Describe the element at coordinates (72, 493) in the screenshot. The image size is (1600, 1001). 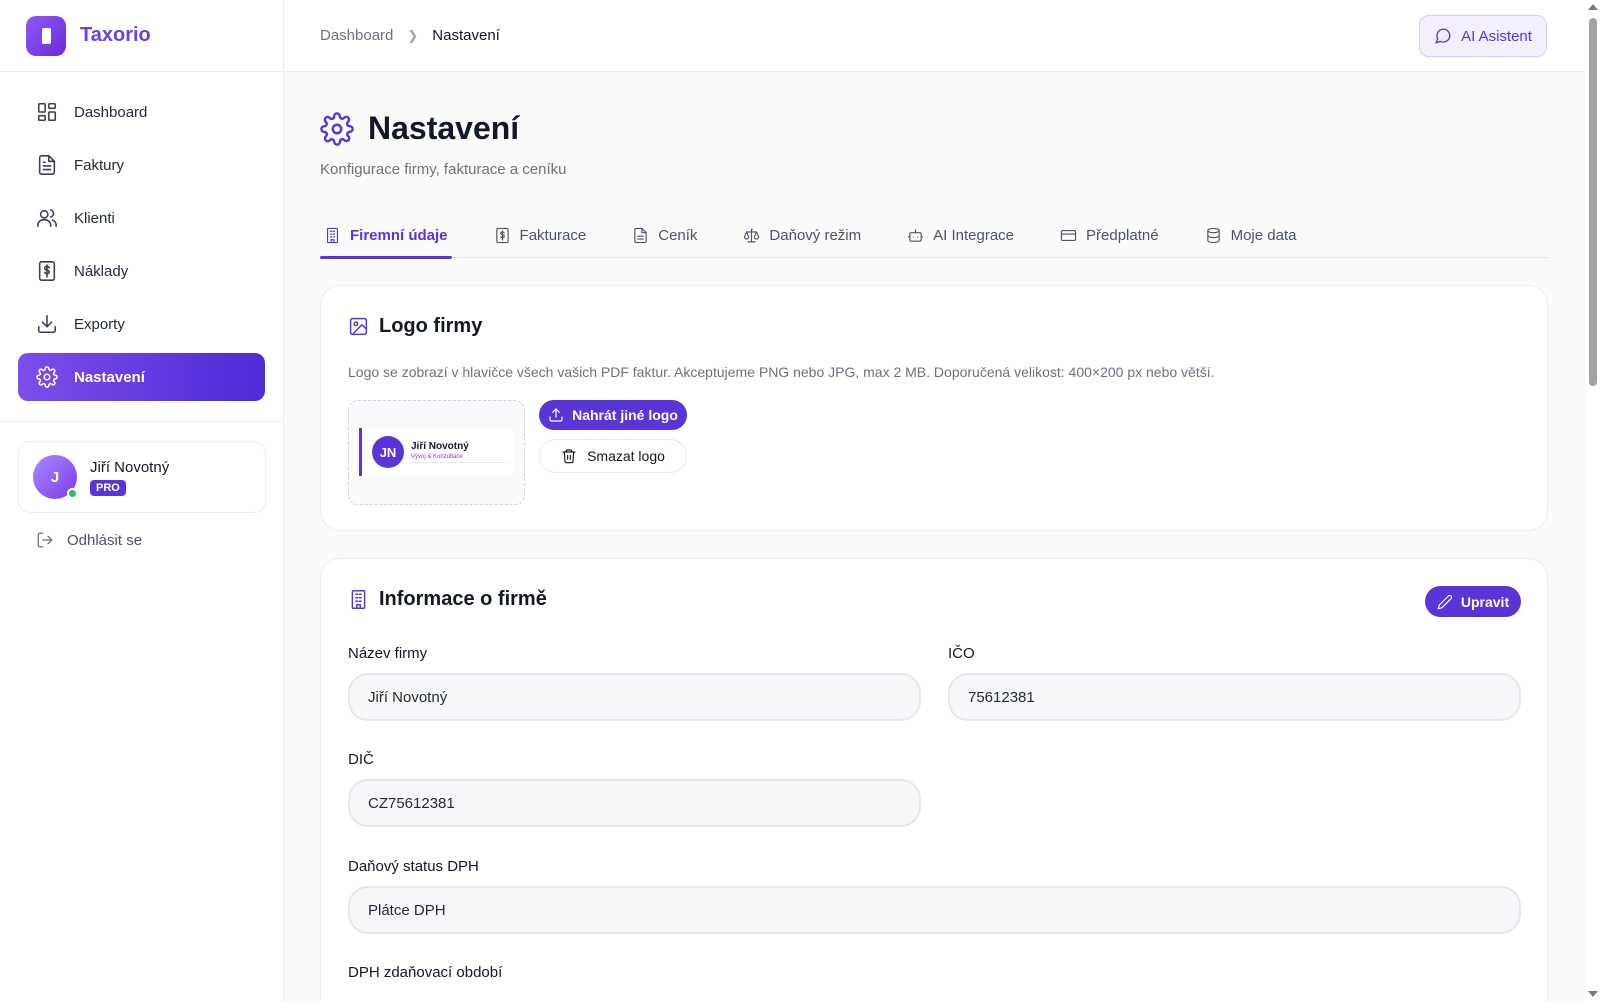
I see `online-status-dot` at that location.